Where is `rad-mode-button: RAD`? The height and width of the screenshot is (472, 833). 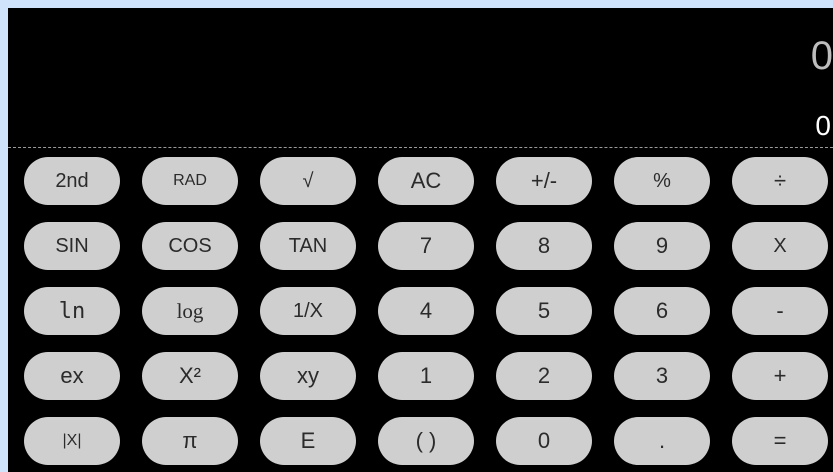
rad-mode-button: RAD is located at coordinates (190, 181).